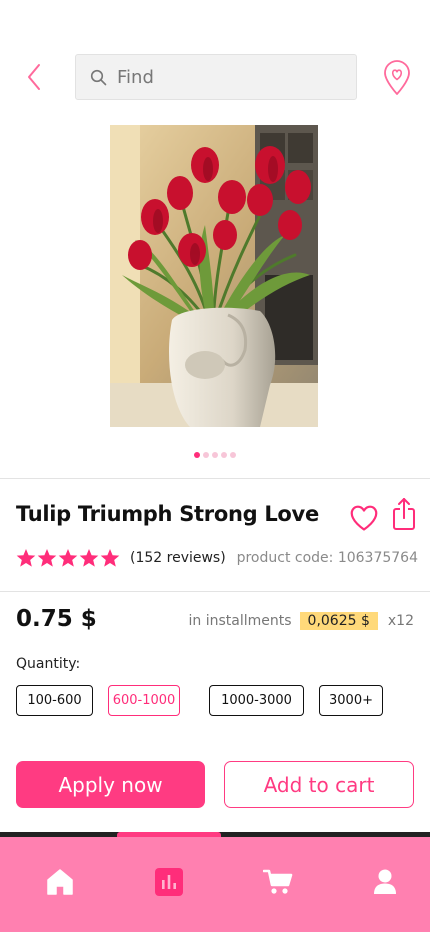  I want to click on installment-multiplier: x12, so click(400, 621).